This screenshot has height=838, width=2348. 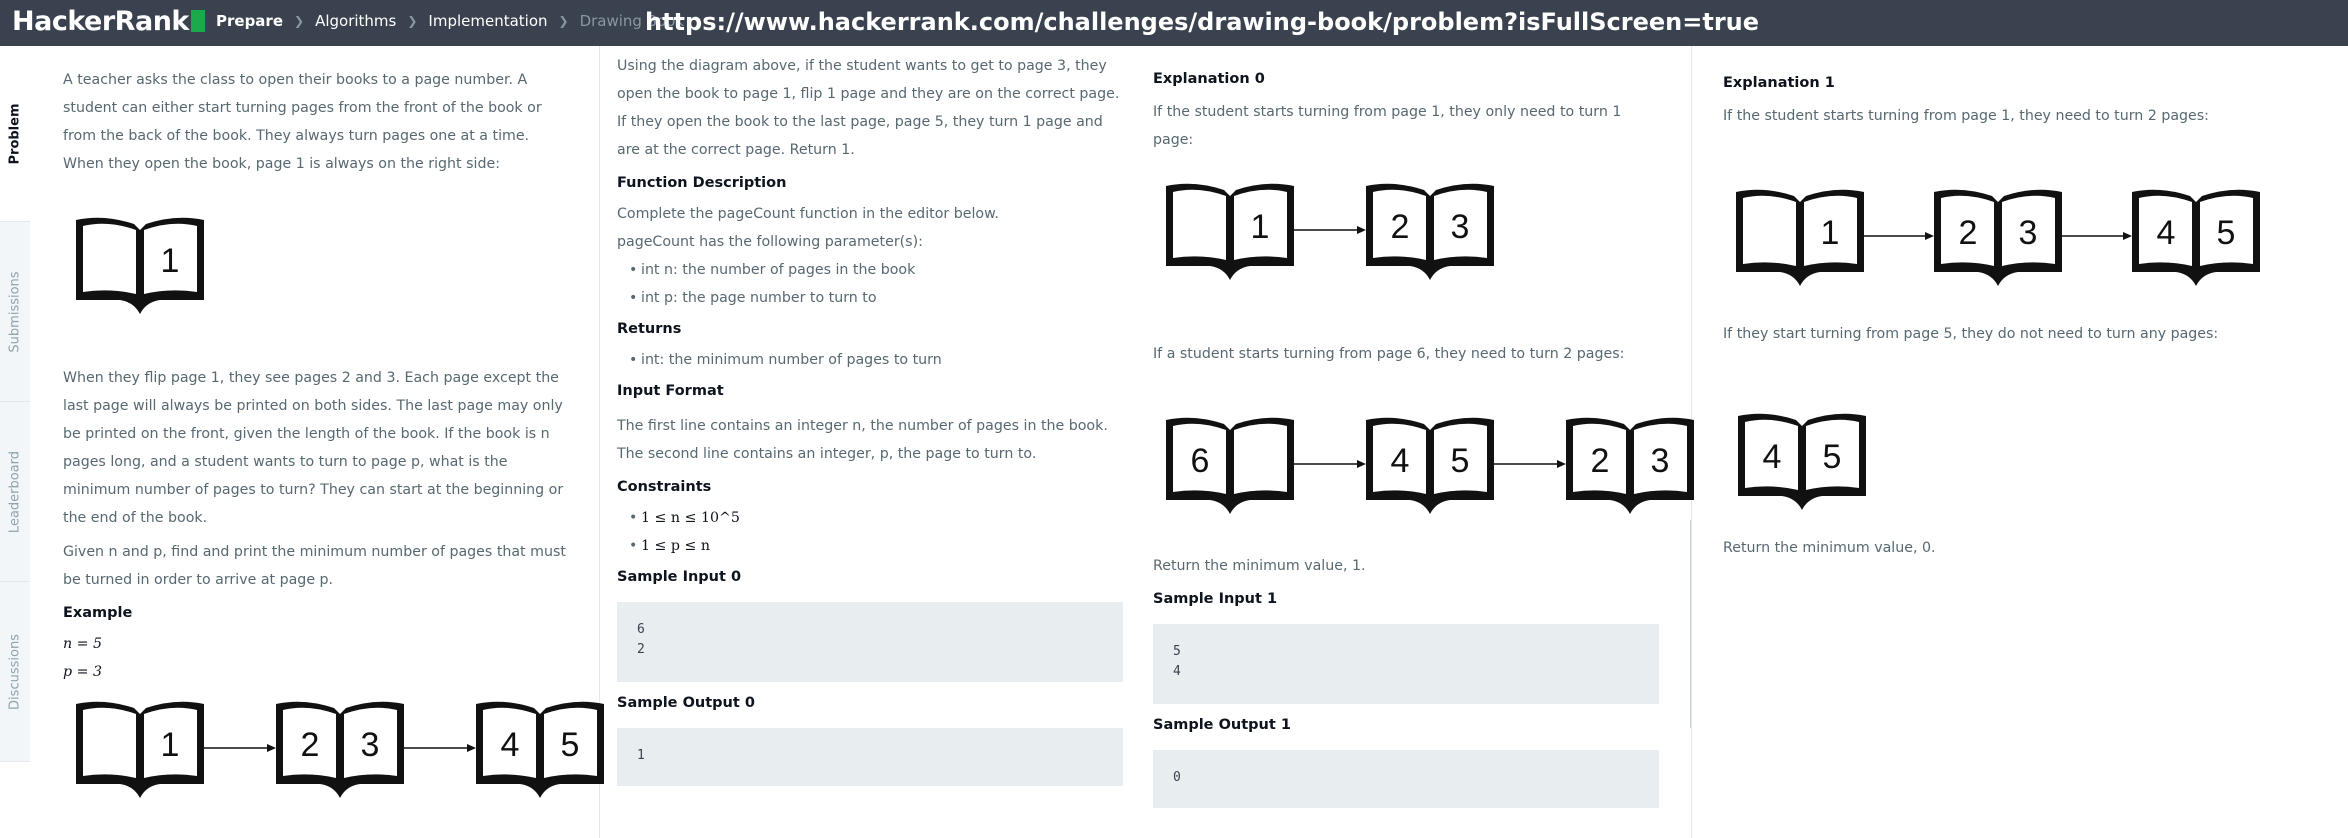 What do you see at coordinates (877, 270) in the screenshot?
I see `list-item: int n: the number of pages in the book` at bounding box center [877, 270].